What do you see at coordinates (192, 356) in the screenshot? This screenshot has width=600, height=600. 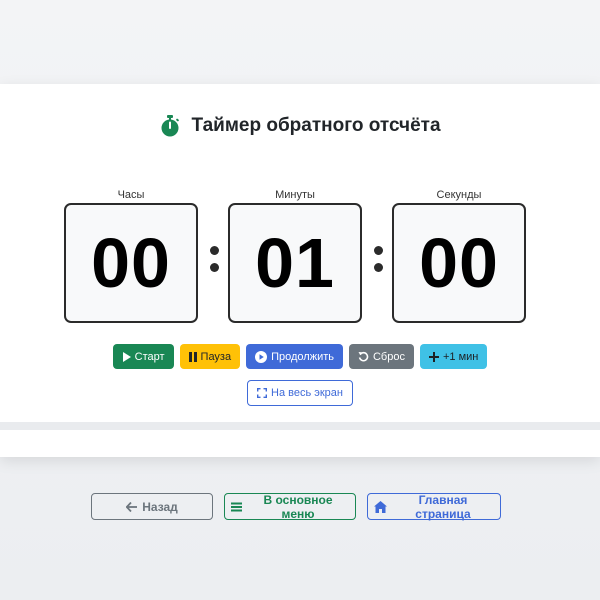 I see `pause-icon` at bounding box center [192, 356].